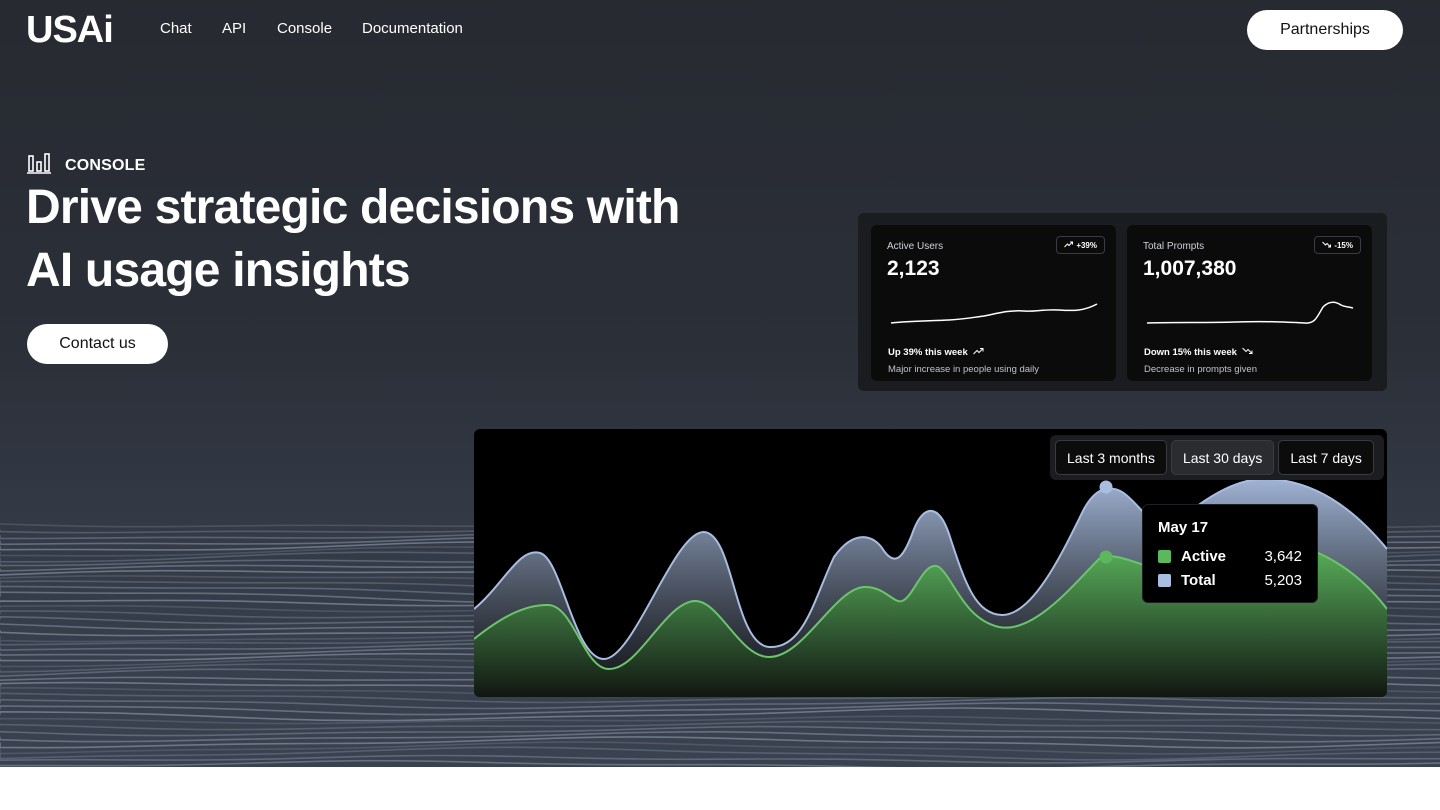 Image resolution: width=1440 pixels, height=810 pixels. I want to click on stat-trend: Down 15% this week, so click(1198, 352).